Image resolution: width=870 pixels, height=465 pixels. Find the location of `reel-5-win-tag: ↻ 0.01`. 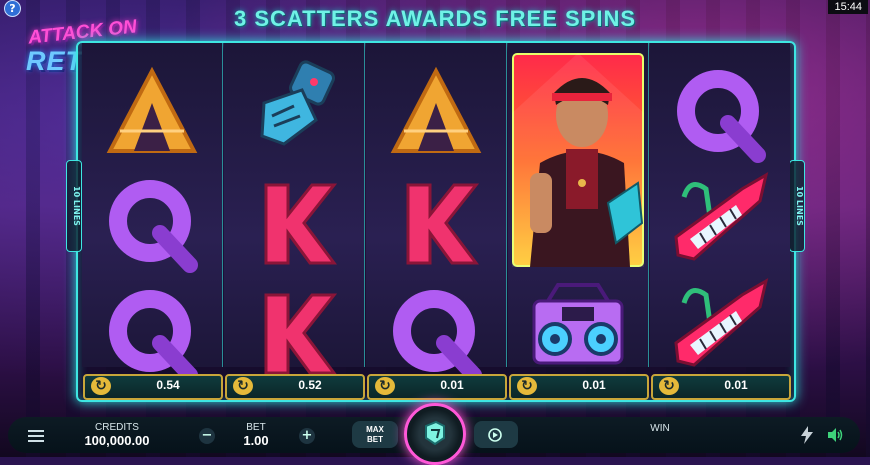

reel-5-win-tag: ↻ 0.01 is located at coordinates (721, 387).